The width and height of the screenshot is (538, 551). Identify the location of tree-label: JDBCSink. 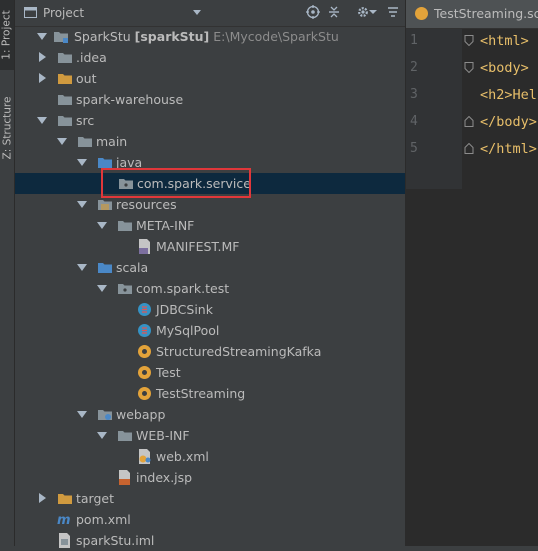
(184, 309).